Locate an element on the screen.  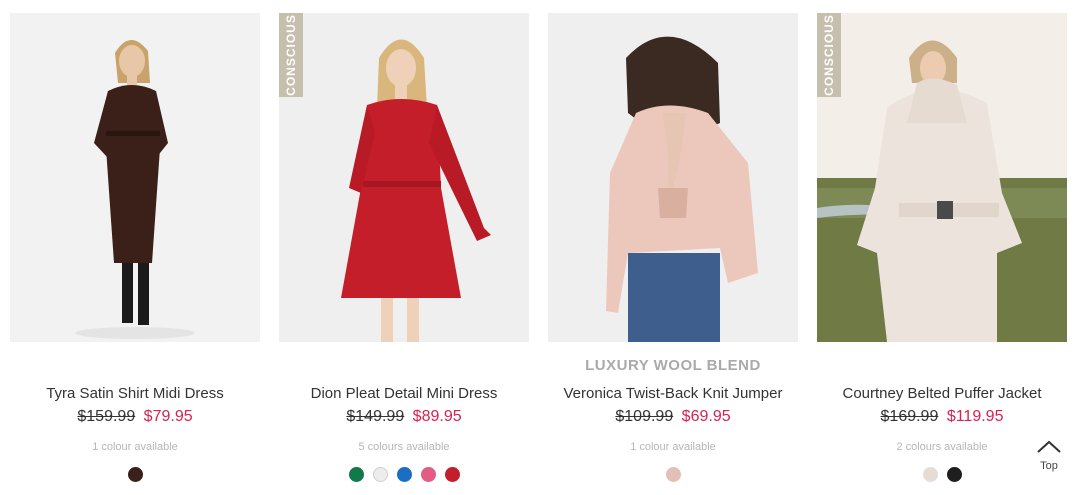
product-price: $149.99 $89.95 is located at coordinates (404, 417).